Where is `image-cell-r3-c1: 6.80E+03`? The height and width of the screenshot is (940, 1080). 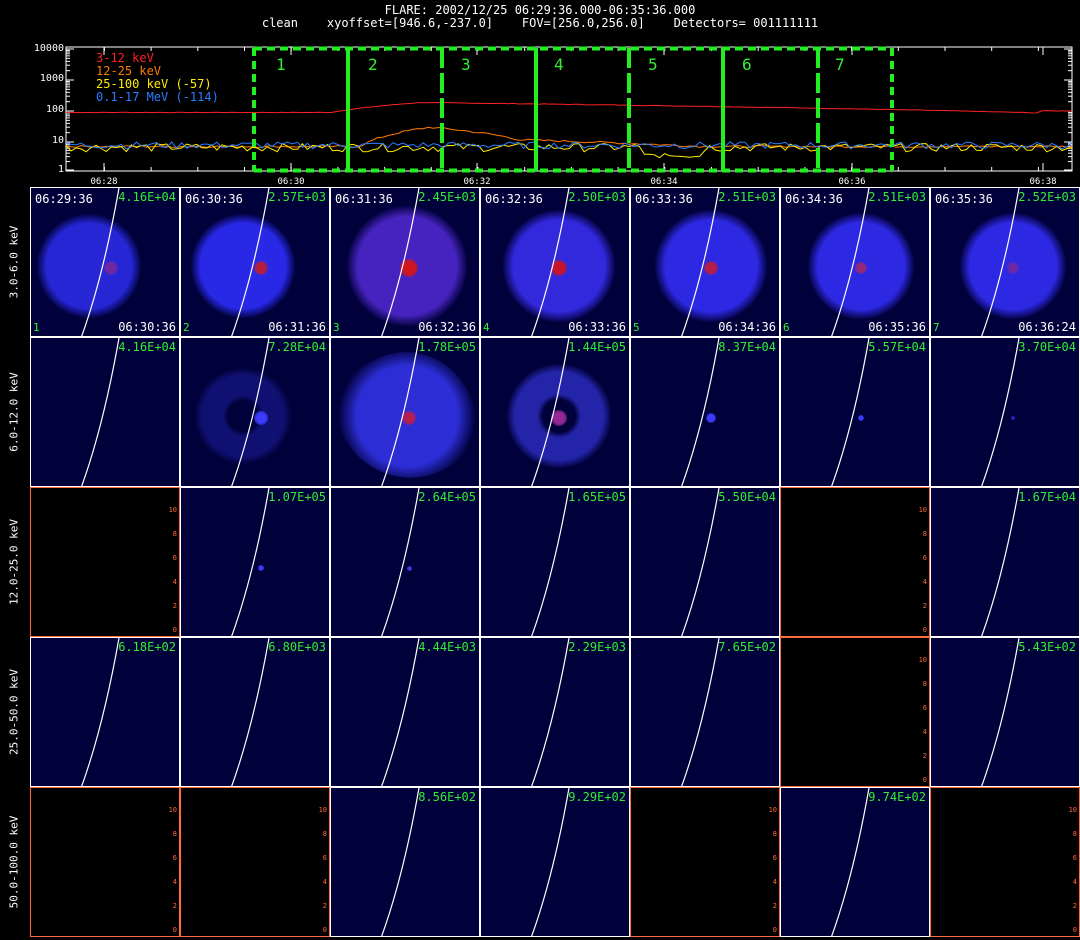
image-cell-r3-c1: 6.80E+03 is located at coordinates (255, 712).